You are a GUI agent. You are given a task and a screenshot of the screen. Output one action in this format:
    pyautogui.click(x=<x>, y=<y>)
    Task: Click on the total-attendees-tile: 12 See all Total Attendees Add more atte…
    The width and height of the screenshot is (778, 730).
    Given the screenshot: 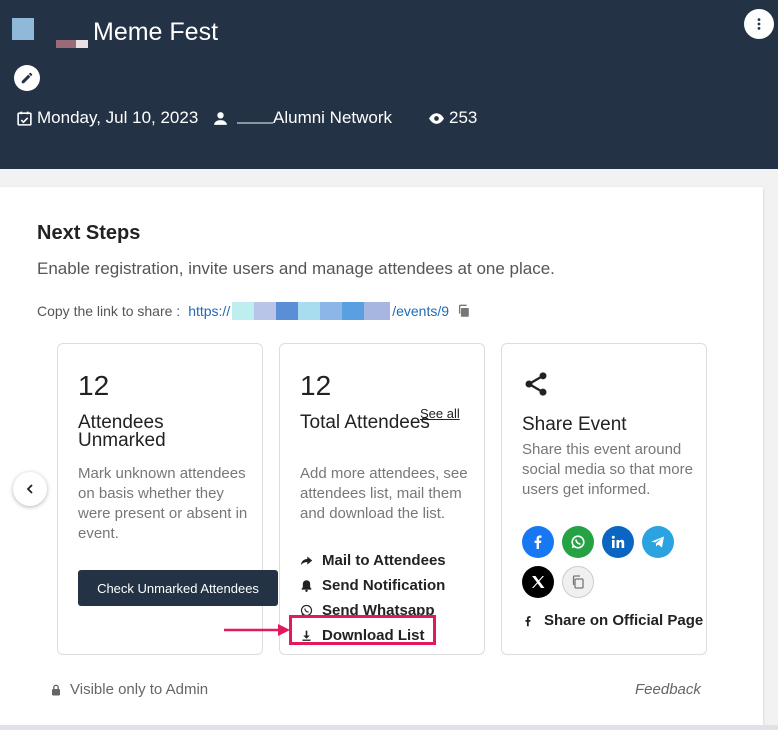 What is the action you would take?
    pyautogui.click(x=382, y=499)
    